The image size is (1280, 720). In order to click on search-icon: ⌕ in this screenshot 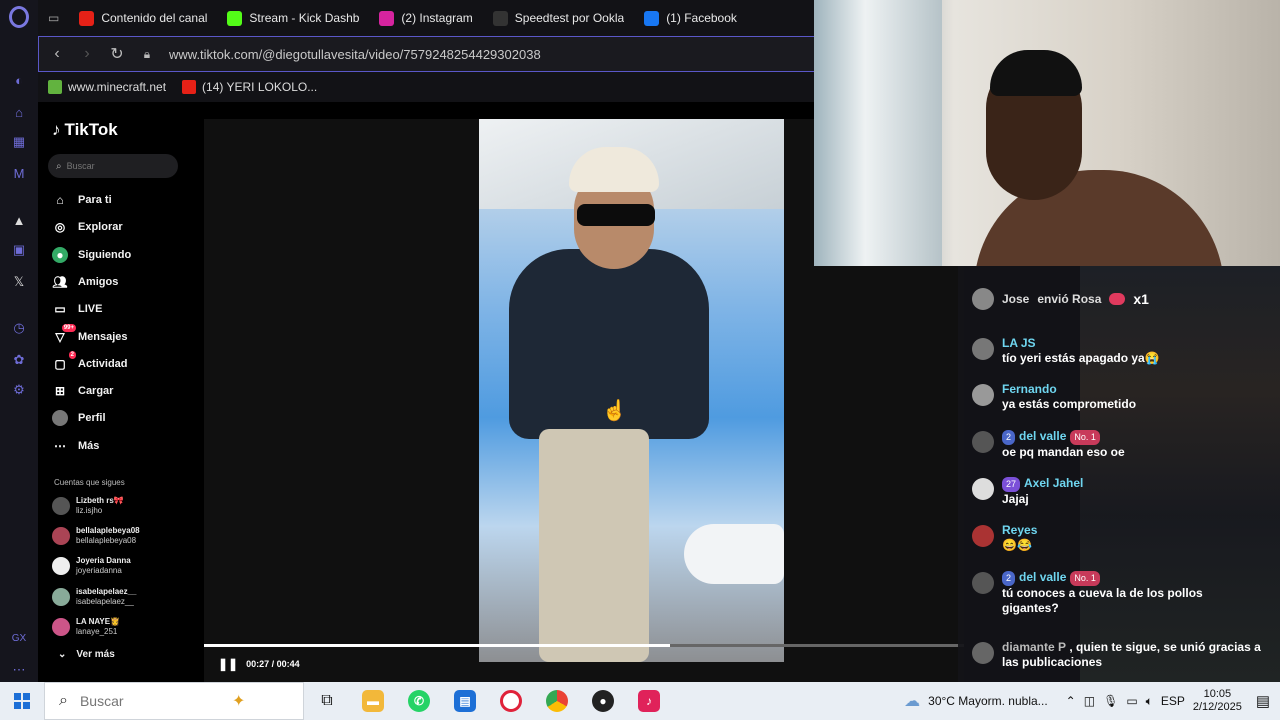, I will do `click(59, 166)`.